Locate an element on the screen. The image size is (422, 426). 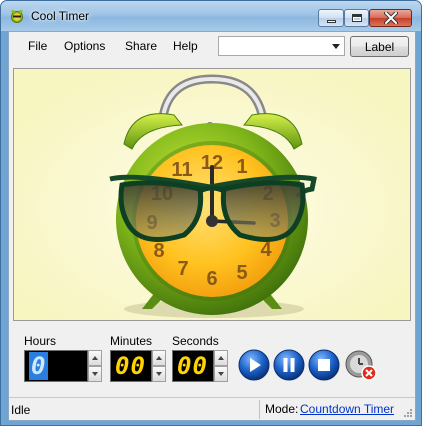
maximize-icon is located at coordinates (356, 18).